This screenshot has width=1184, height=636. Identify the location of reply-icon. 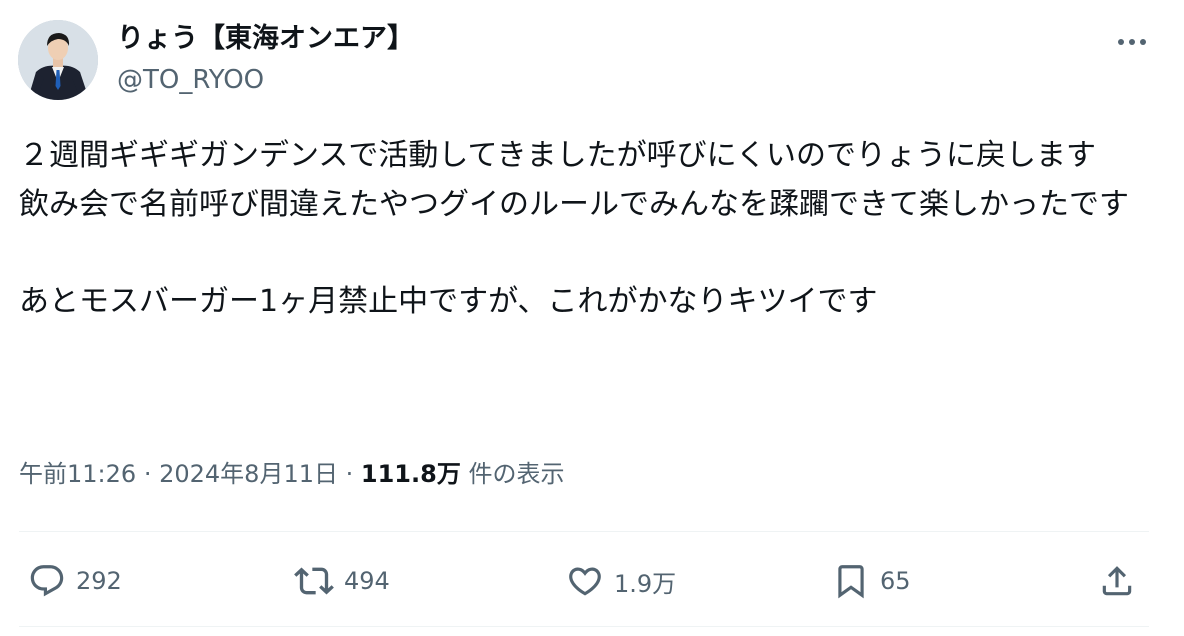
(47, 581).